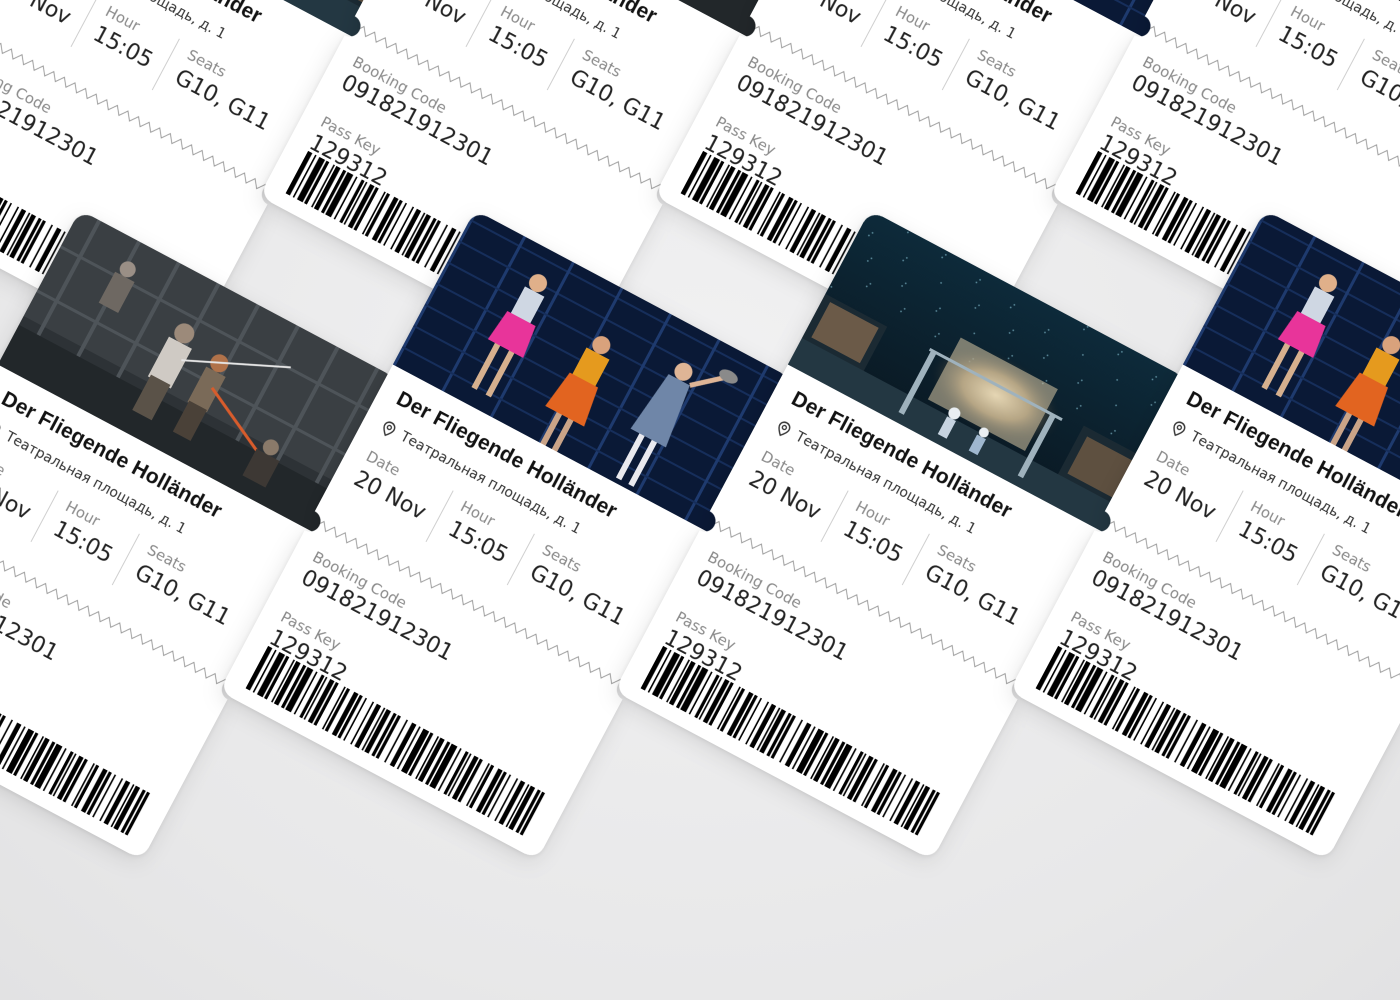  Describe the element at coordinates (1377, 100) in the screenshot. I see `seats-value: G10, G11` at that location.